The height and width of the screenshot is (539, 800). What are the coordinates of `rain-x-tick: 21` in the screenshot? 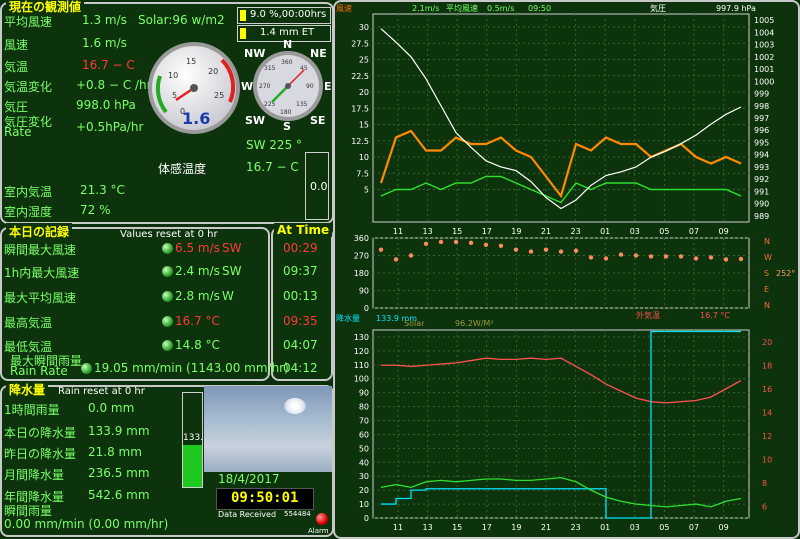 It's located at (546, 527).